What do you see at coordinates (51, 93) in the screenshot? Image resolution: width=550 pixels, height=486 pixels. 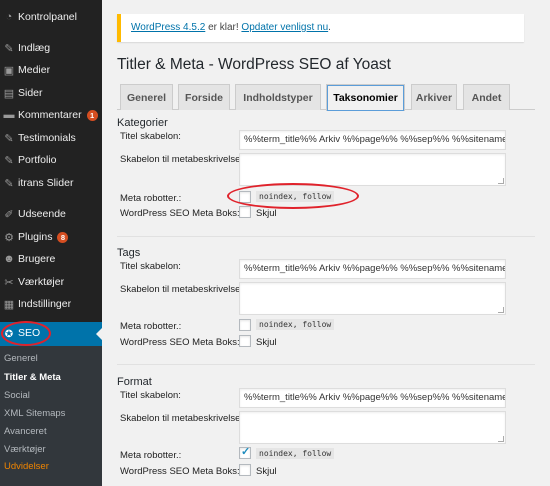 I see `menu-item-pages: ▤ Sider` at bounding box center [51, 93].